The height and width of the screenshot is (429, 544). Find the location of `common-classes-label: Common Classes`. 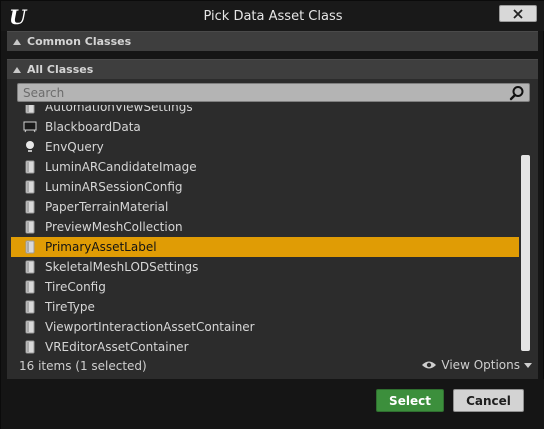

common-classes-label: Common Classes is located at coordinates (79, 41).